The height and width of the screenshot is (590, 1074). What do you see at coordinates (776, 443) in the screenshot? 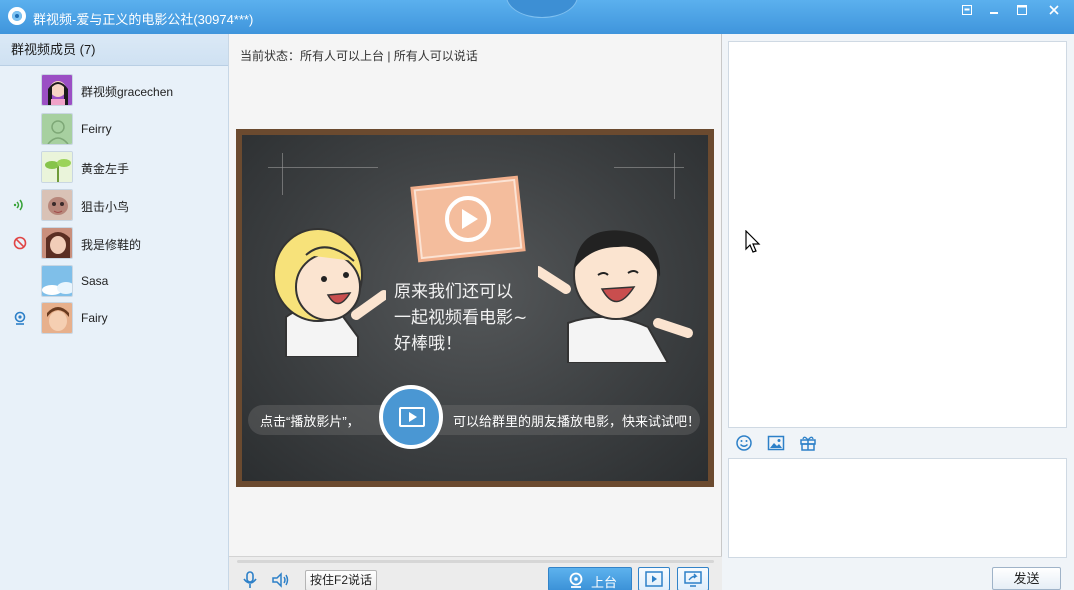
I see `image-icon` at bounding box center [776, 443].